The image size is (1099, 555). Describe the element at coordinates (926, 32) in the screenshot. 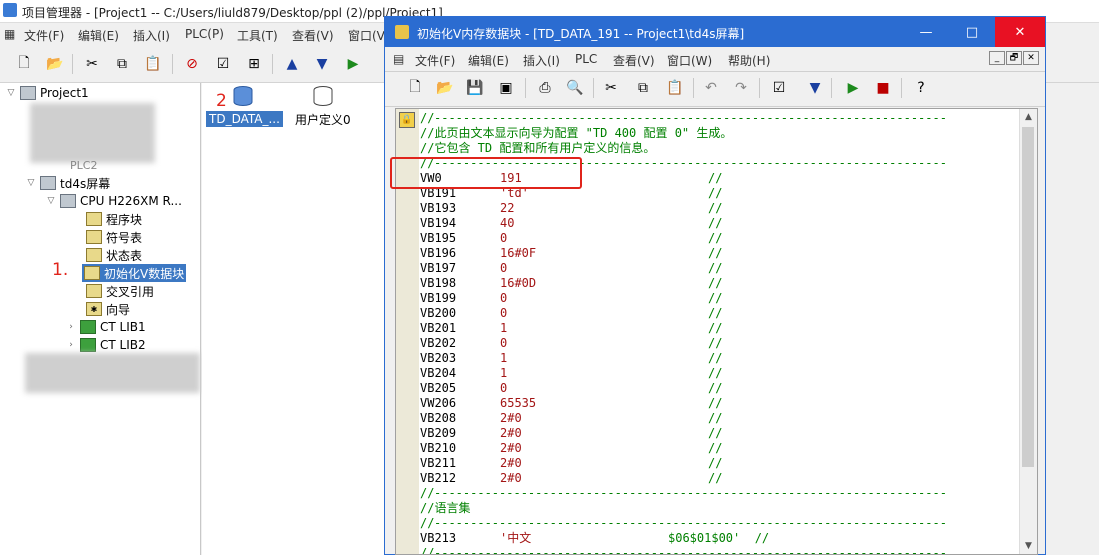

I see `minimize-button: —` at that location.